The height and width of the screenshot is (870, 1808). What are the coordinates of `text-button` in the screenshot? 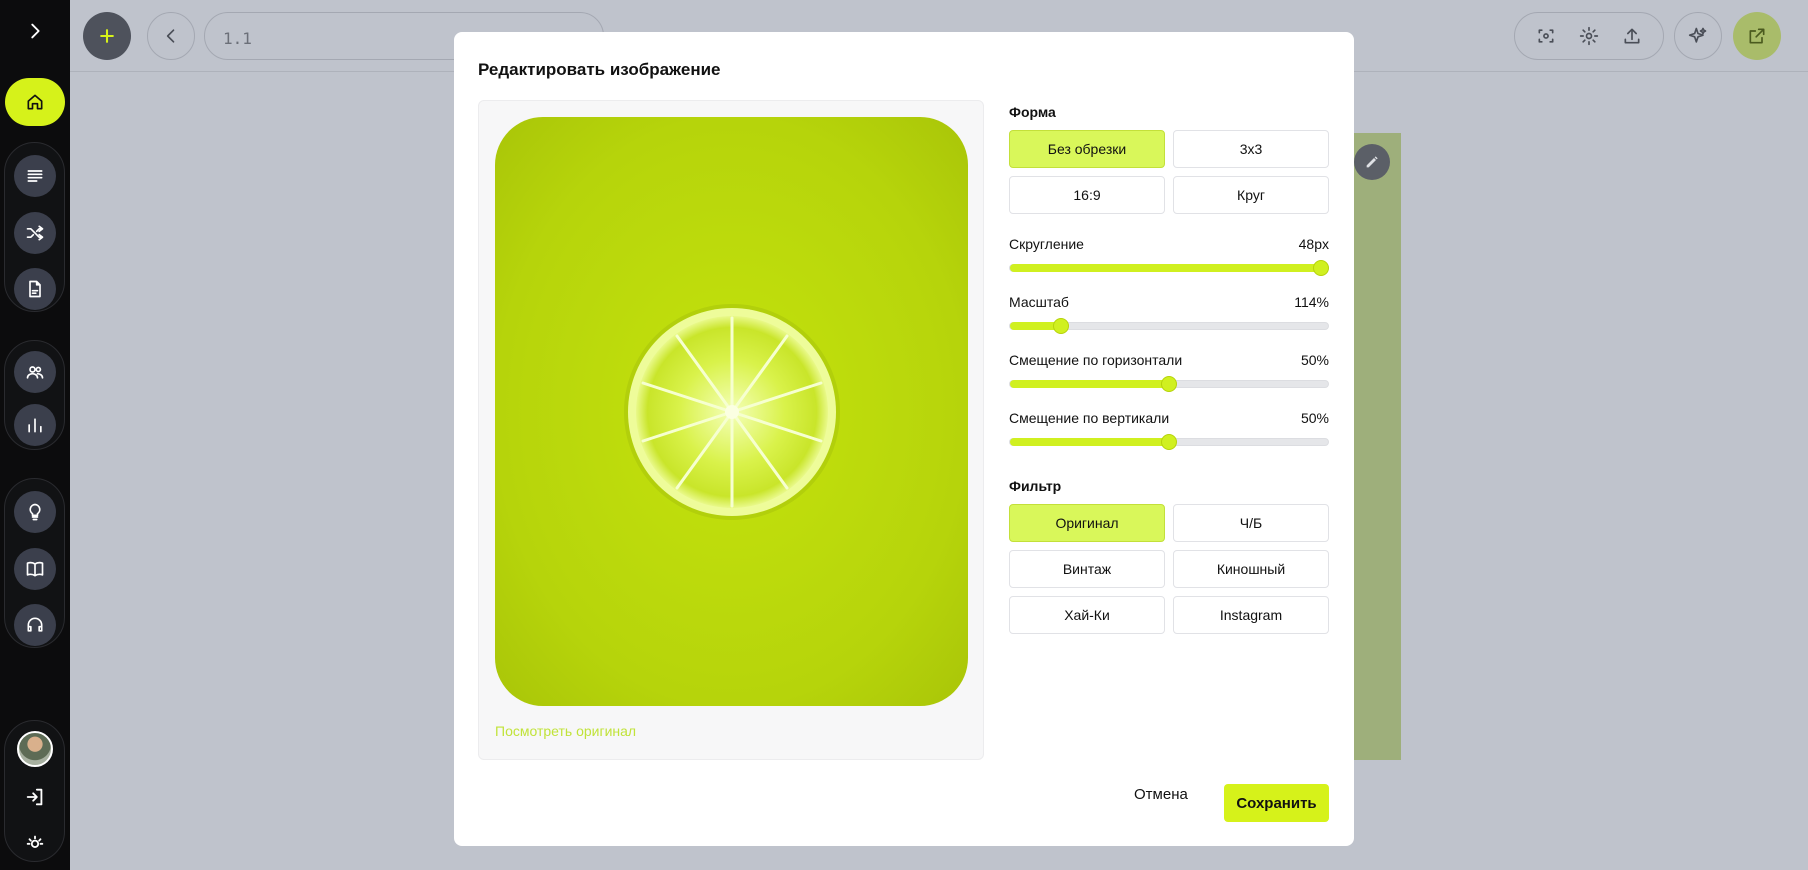 It's located at (34, 176).